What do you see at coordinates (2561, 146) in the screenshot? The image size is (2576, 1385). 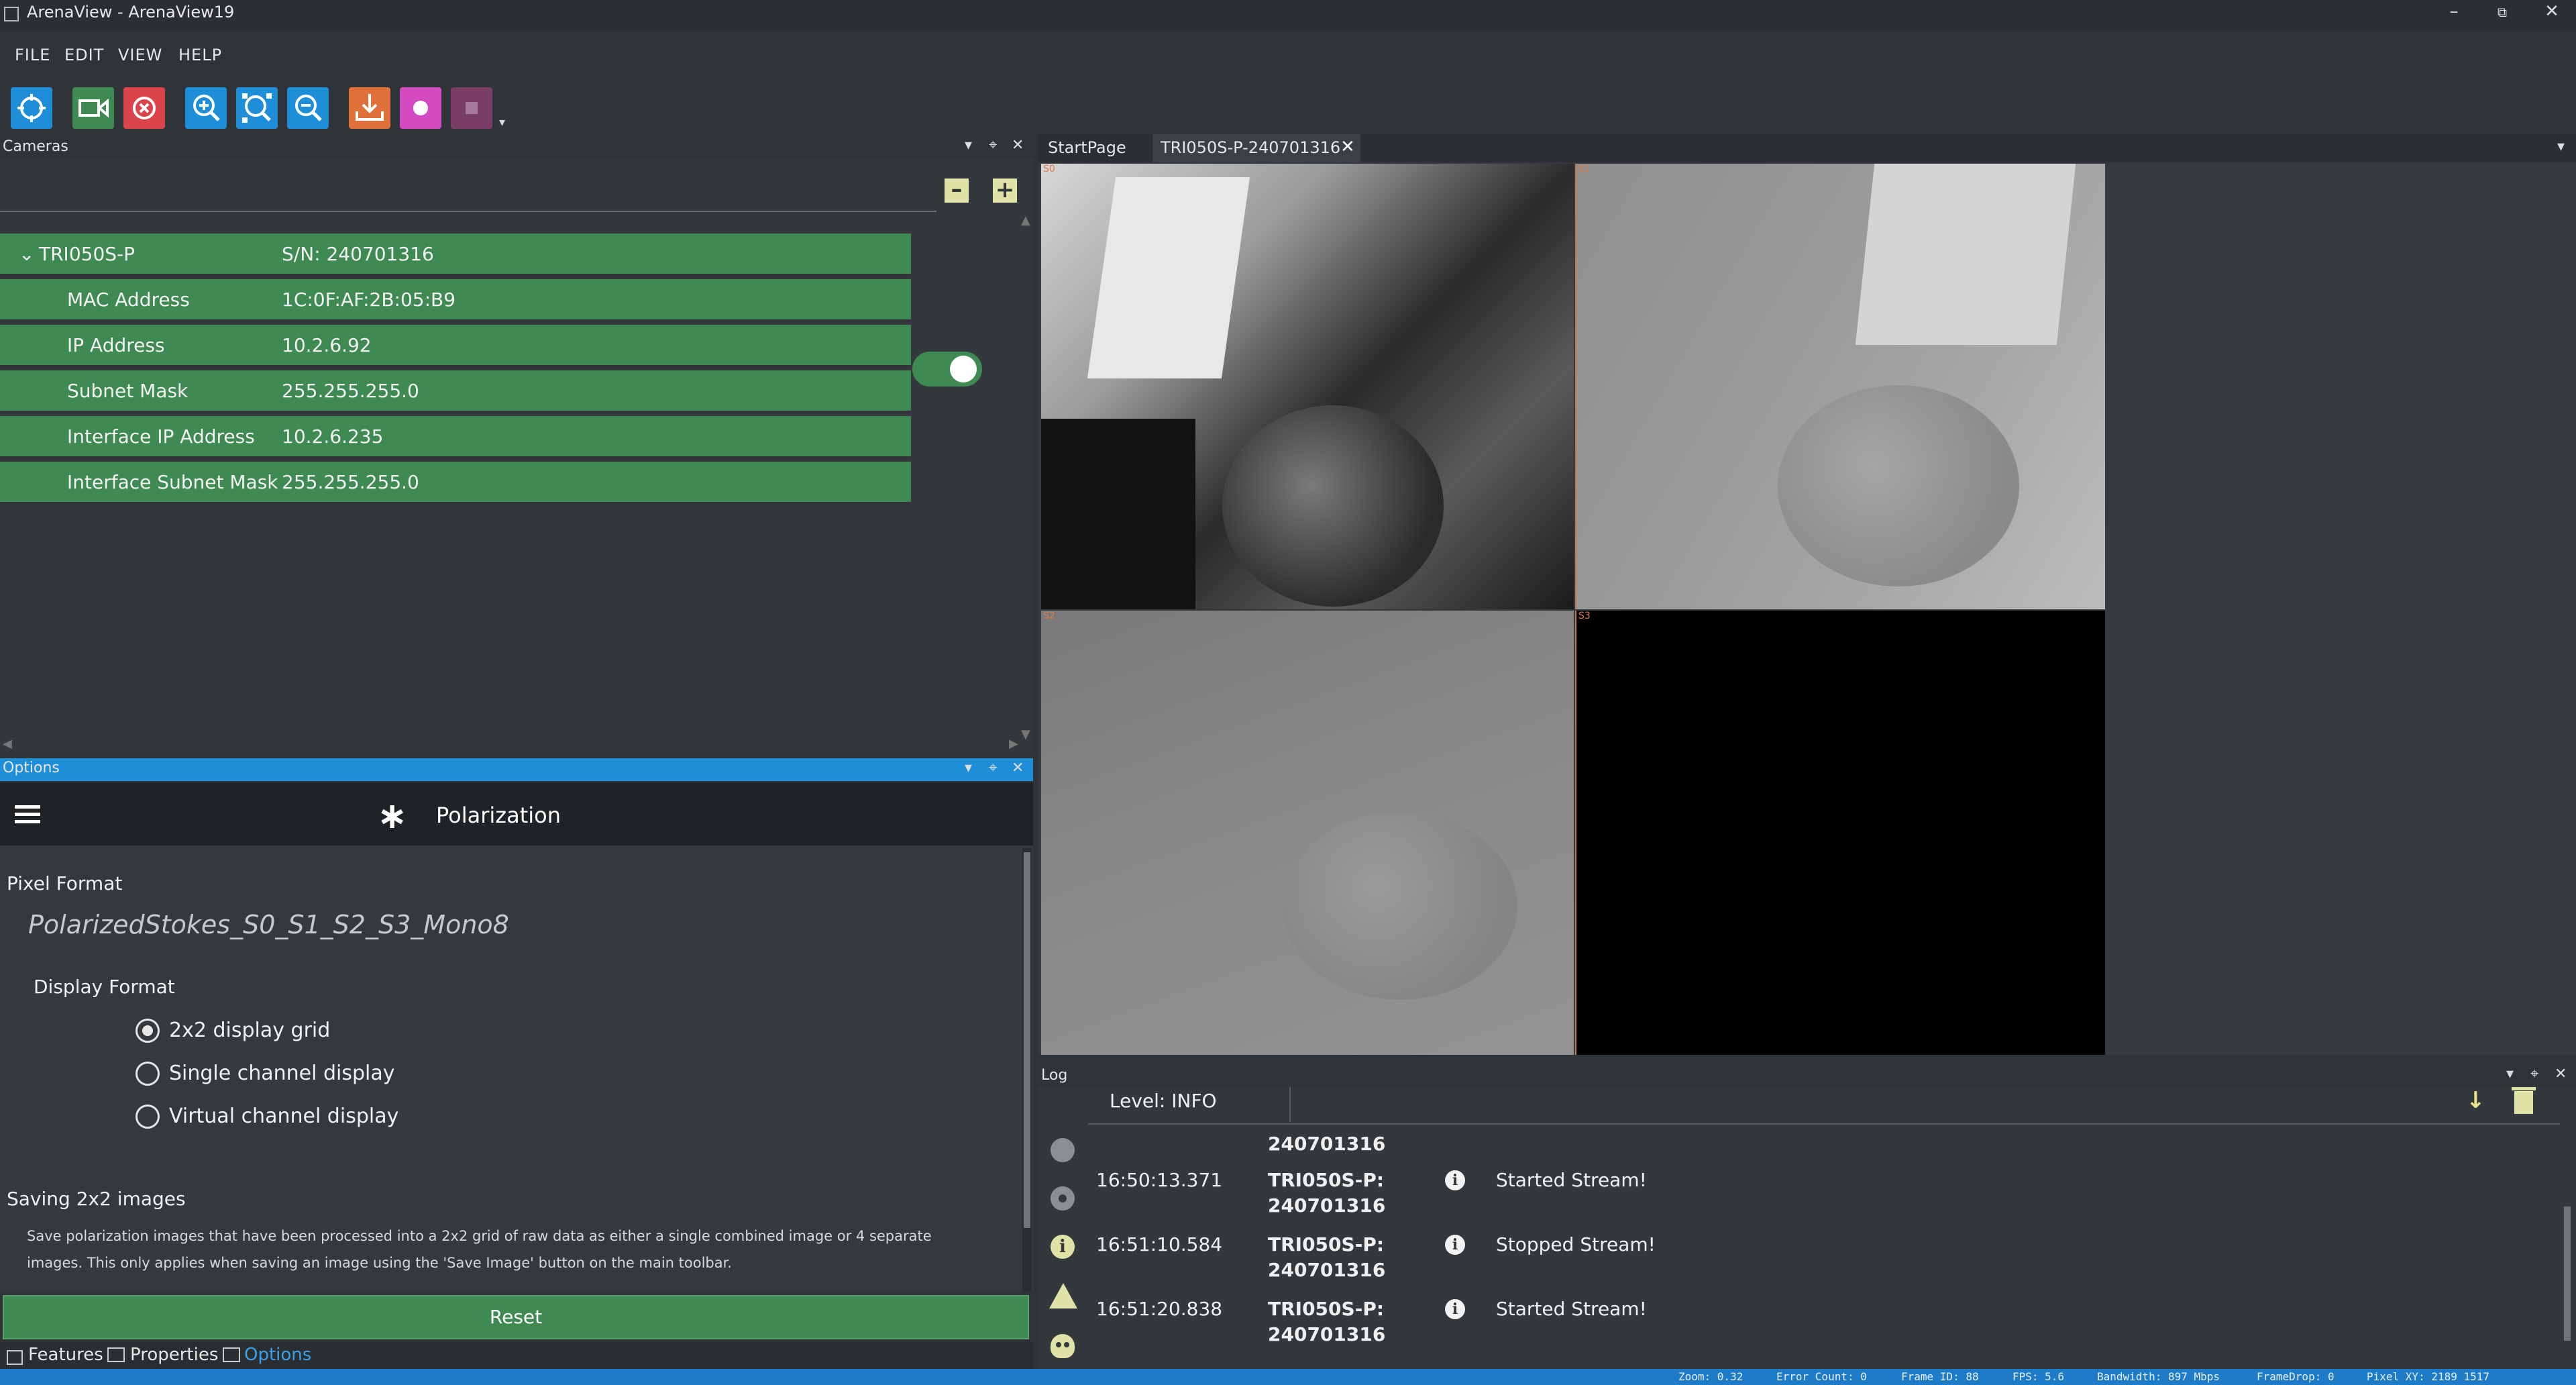 I see `tab-list-dropdown-icon: ▾` at bounding box center [2561, 146].